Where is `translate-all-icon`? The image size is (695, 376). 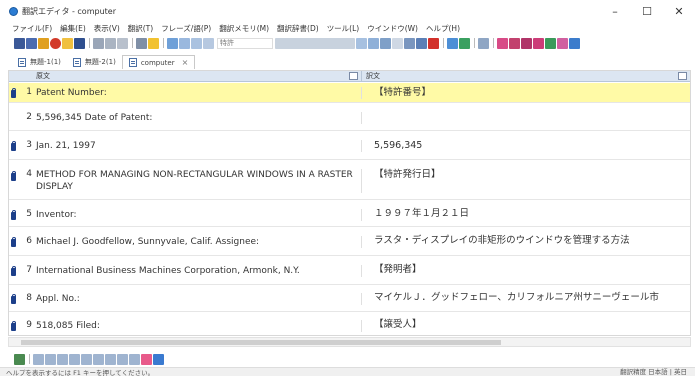 translate-all-icon is located at coordinates (184, 43).